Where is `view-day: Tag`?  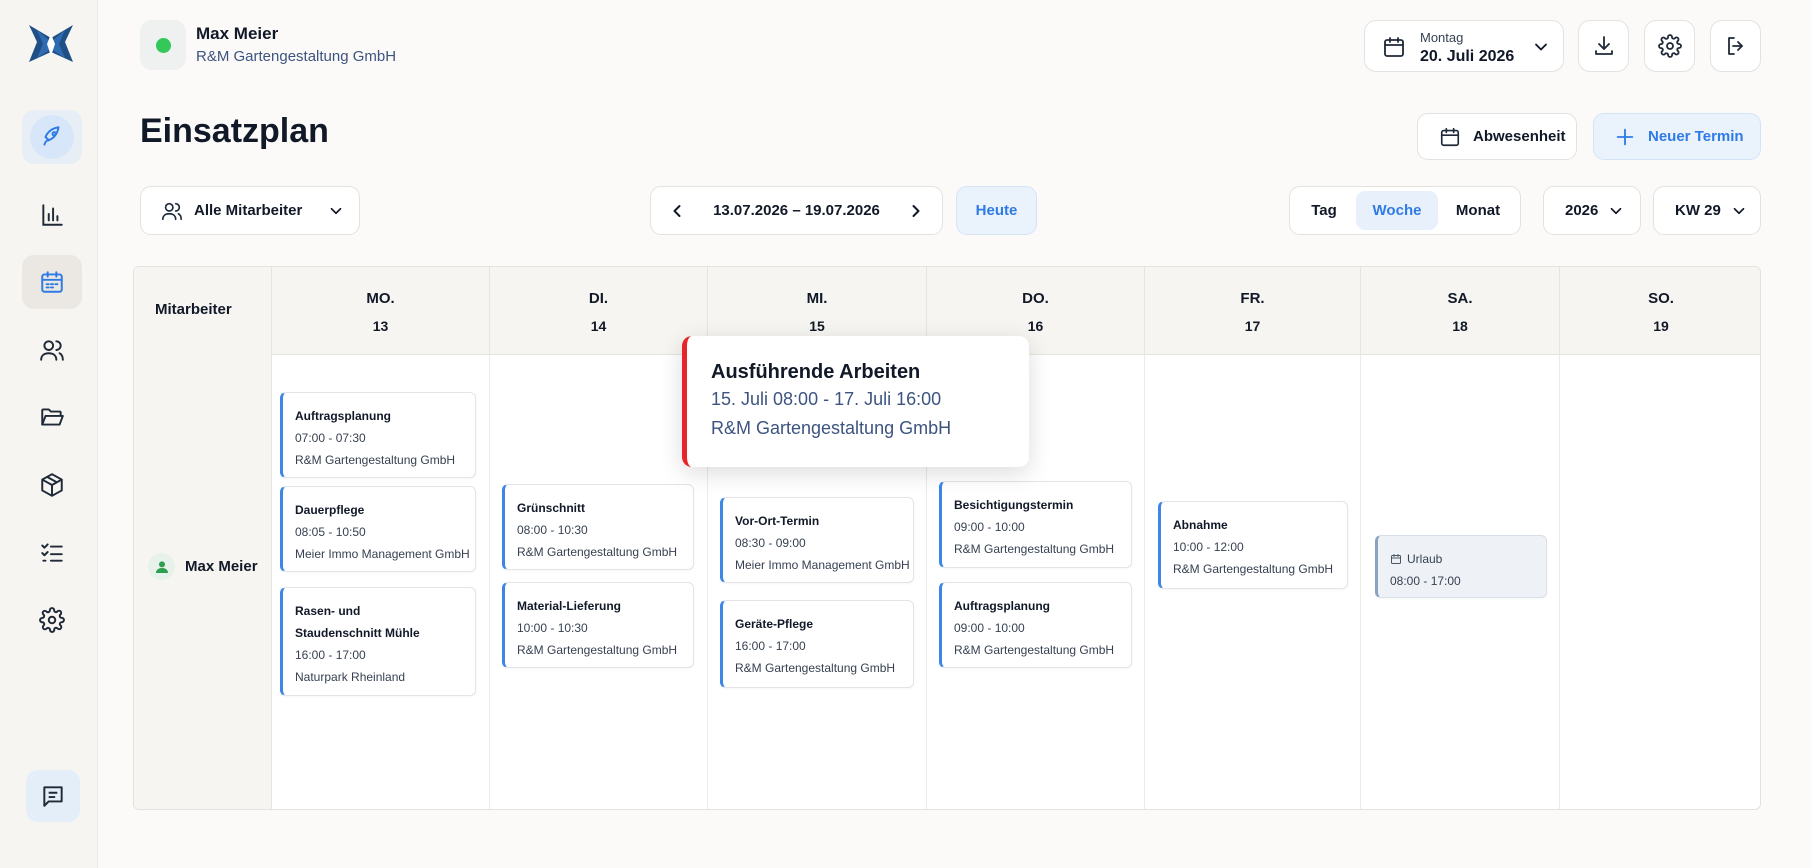
view-day: Tag is located at coordinates (1324, 210).